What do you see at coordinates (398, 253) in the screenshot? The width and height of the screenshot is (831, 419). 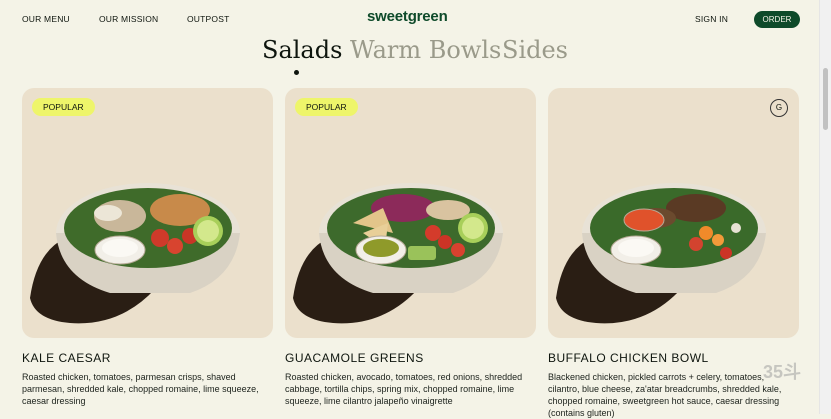 I see `guacamole-greens-bowl-image` at bounding box center [398, 253].